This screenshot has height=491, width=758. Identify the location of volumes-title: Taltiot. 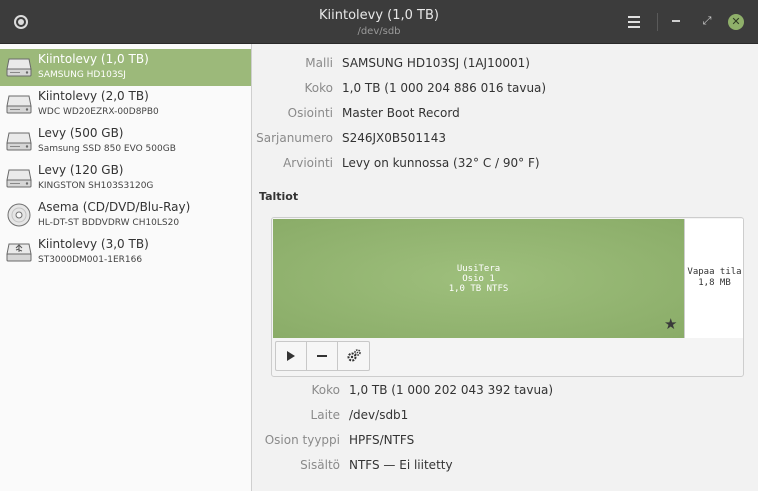
(279, 196).